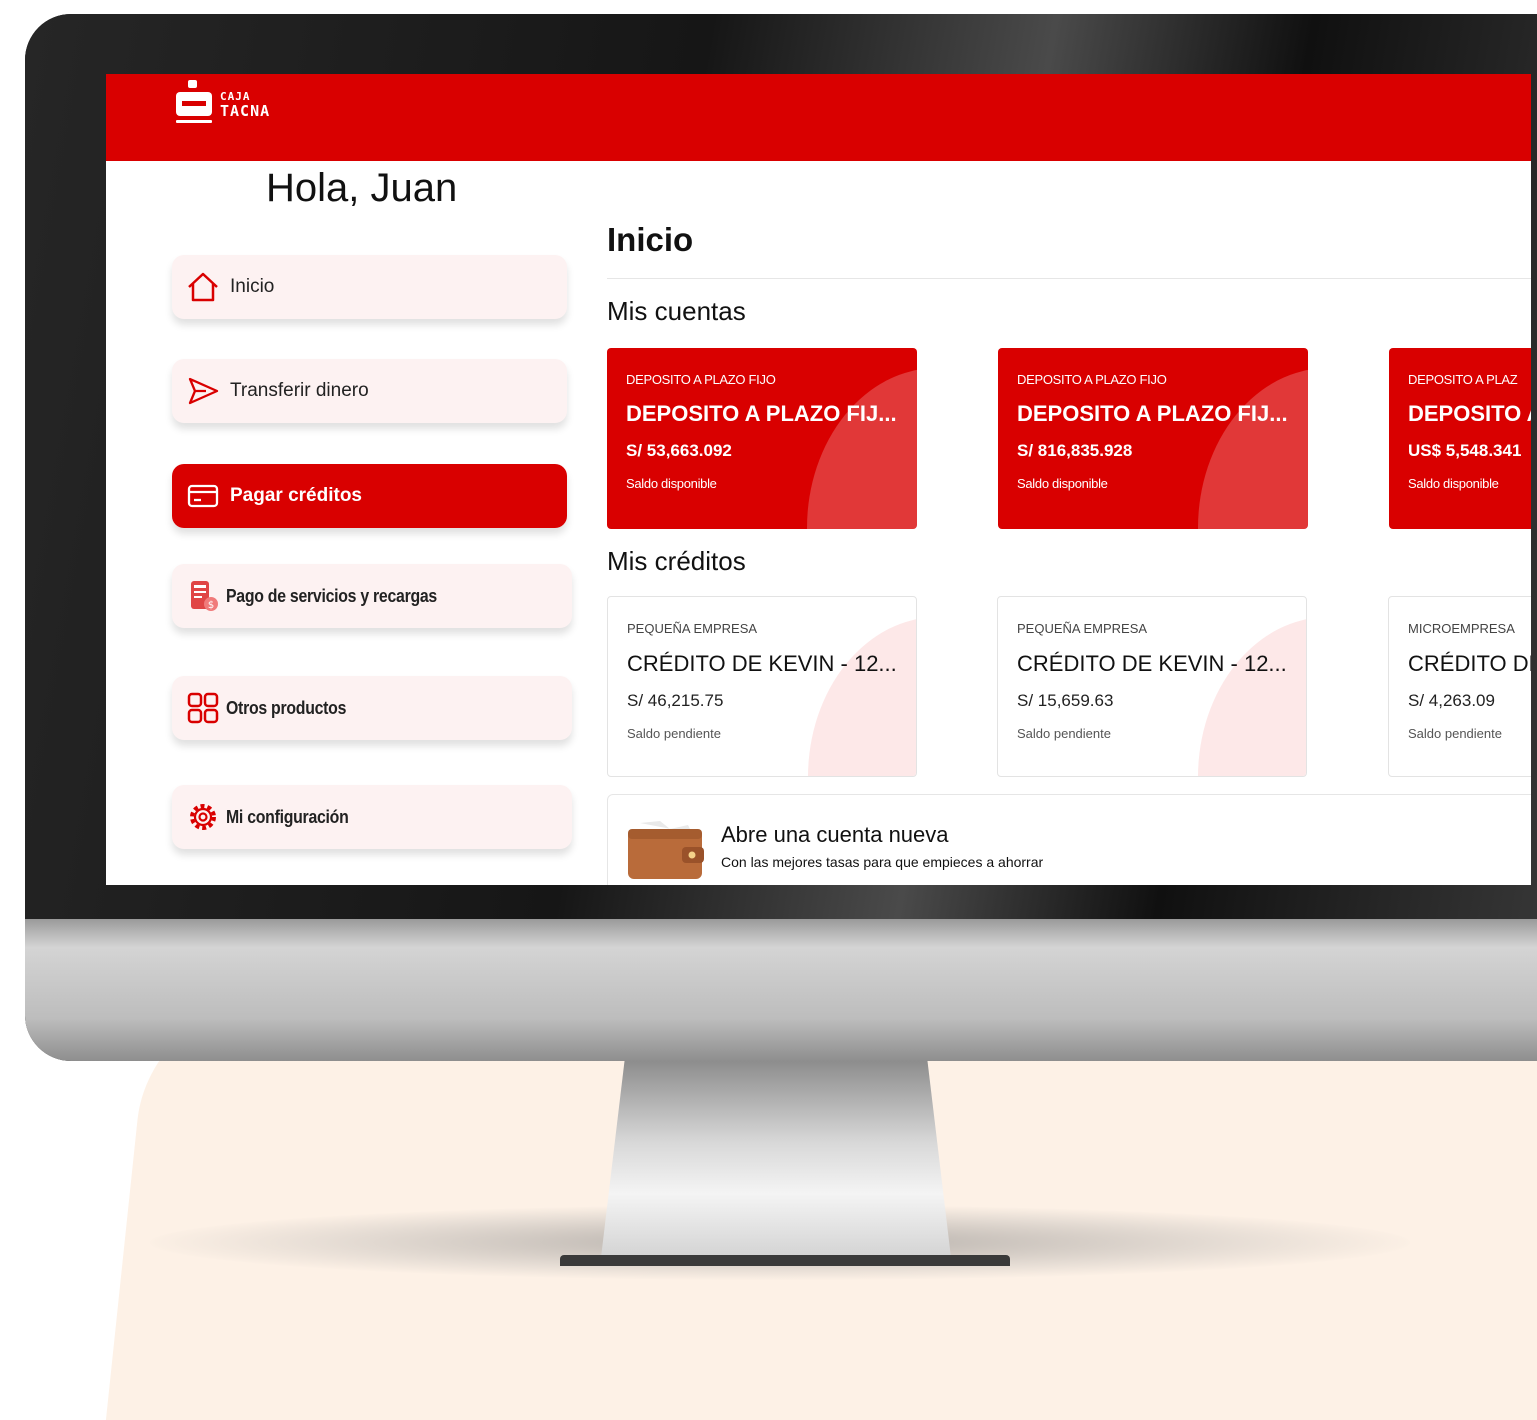 The width and height of the screenshot is (1537, 1420). What do you see at coordinates (286, 707) in the screenshot?
I see `sidebar-item-label: Otros productos` at bounding box center [286, 707].